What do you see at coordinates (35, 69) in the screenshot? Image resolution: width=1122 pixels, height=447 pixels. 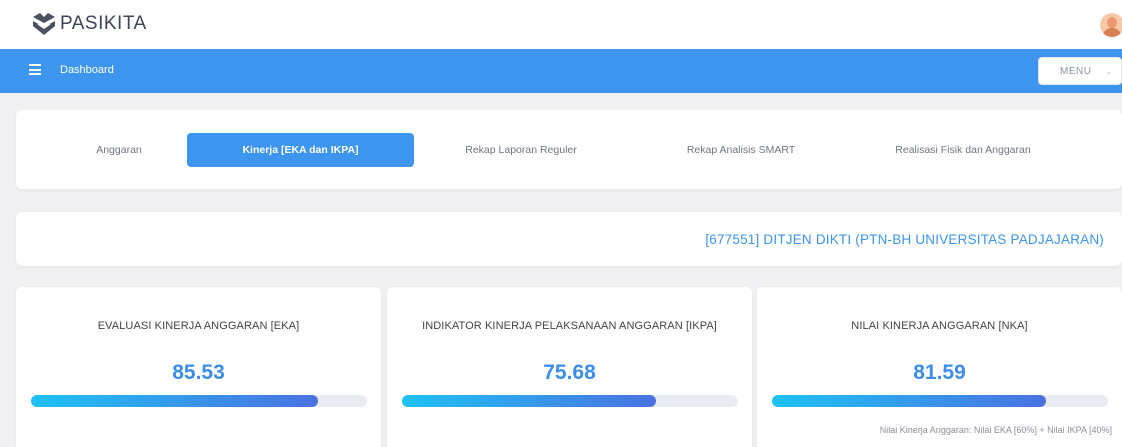 I see `hamburger-menu-icon` at bounding box center [35, 69].